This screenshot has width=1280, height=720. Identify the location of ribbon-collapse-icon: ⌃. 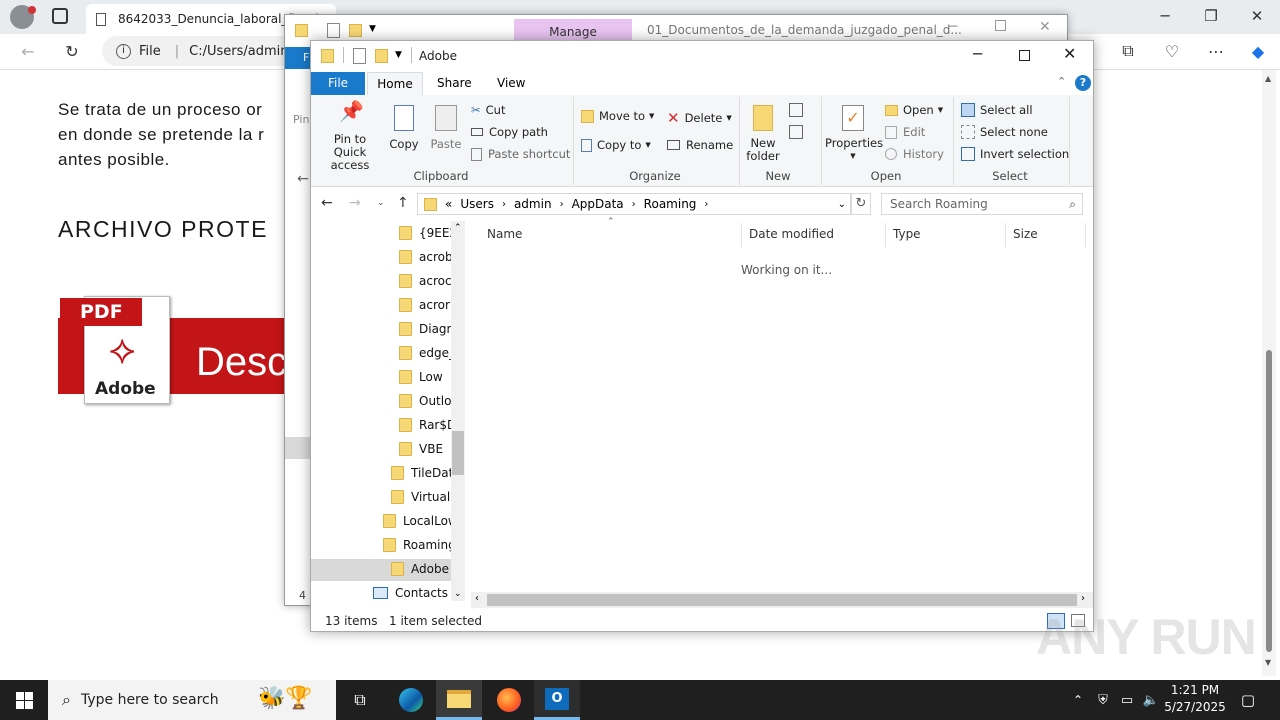
(1061, 81).